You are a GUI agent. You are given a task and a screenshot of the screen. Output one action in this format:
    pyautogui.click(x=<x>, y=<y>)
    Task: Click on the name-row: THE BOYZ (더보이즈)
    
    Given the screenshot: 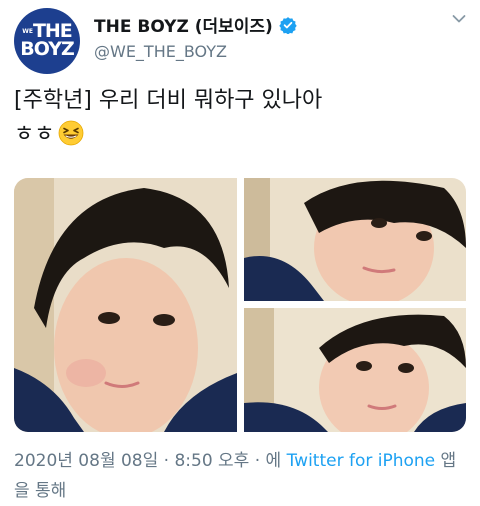 What is the action you would take?
    pyautogui.click(x=195, y=24)
    